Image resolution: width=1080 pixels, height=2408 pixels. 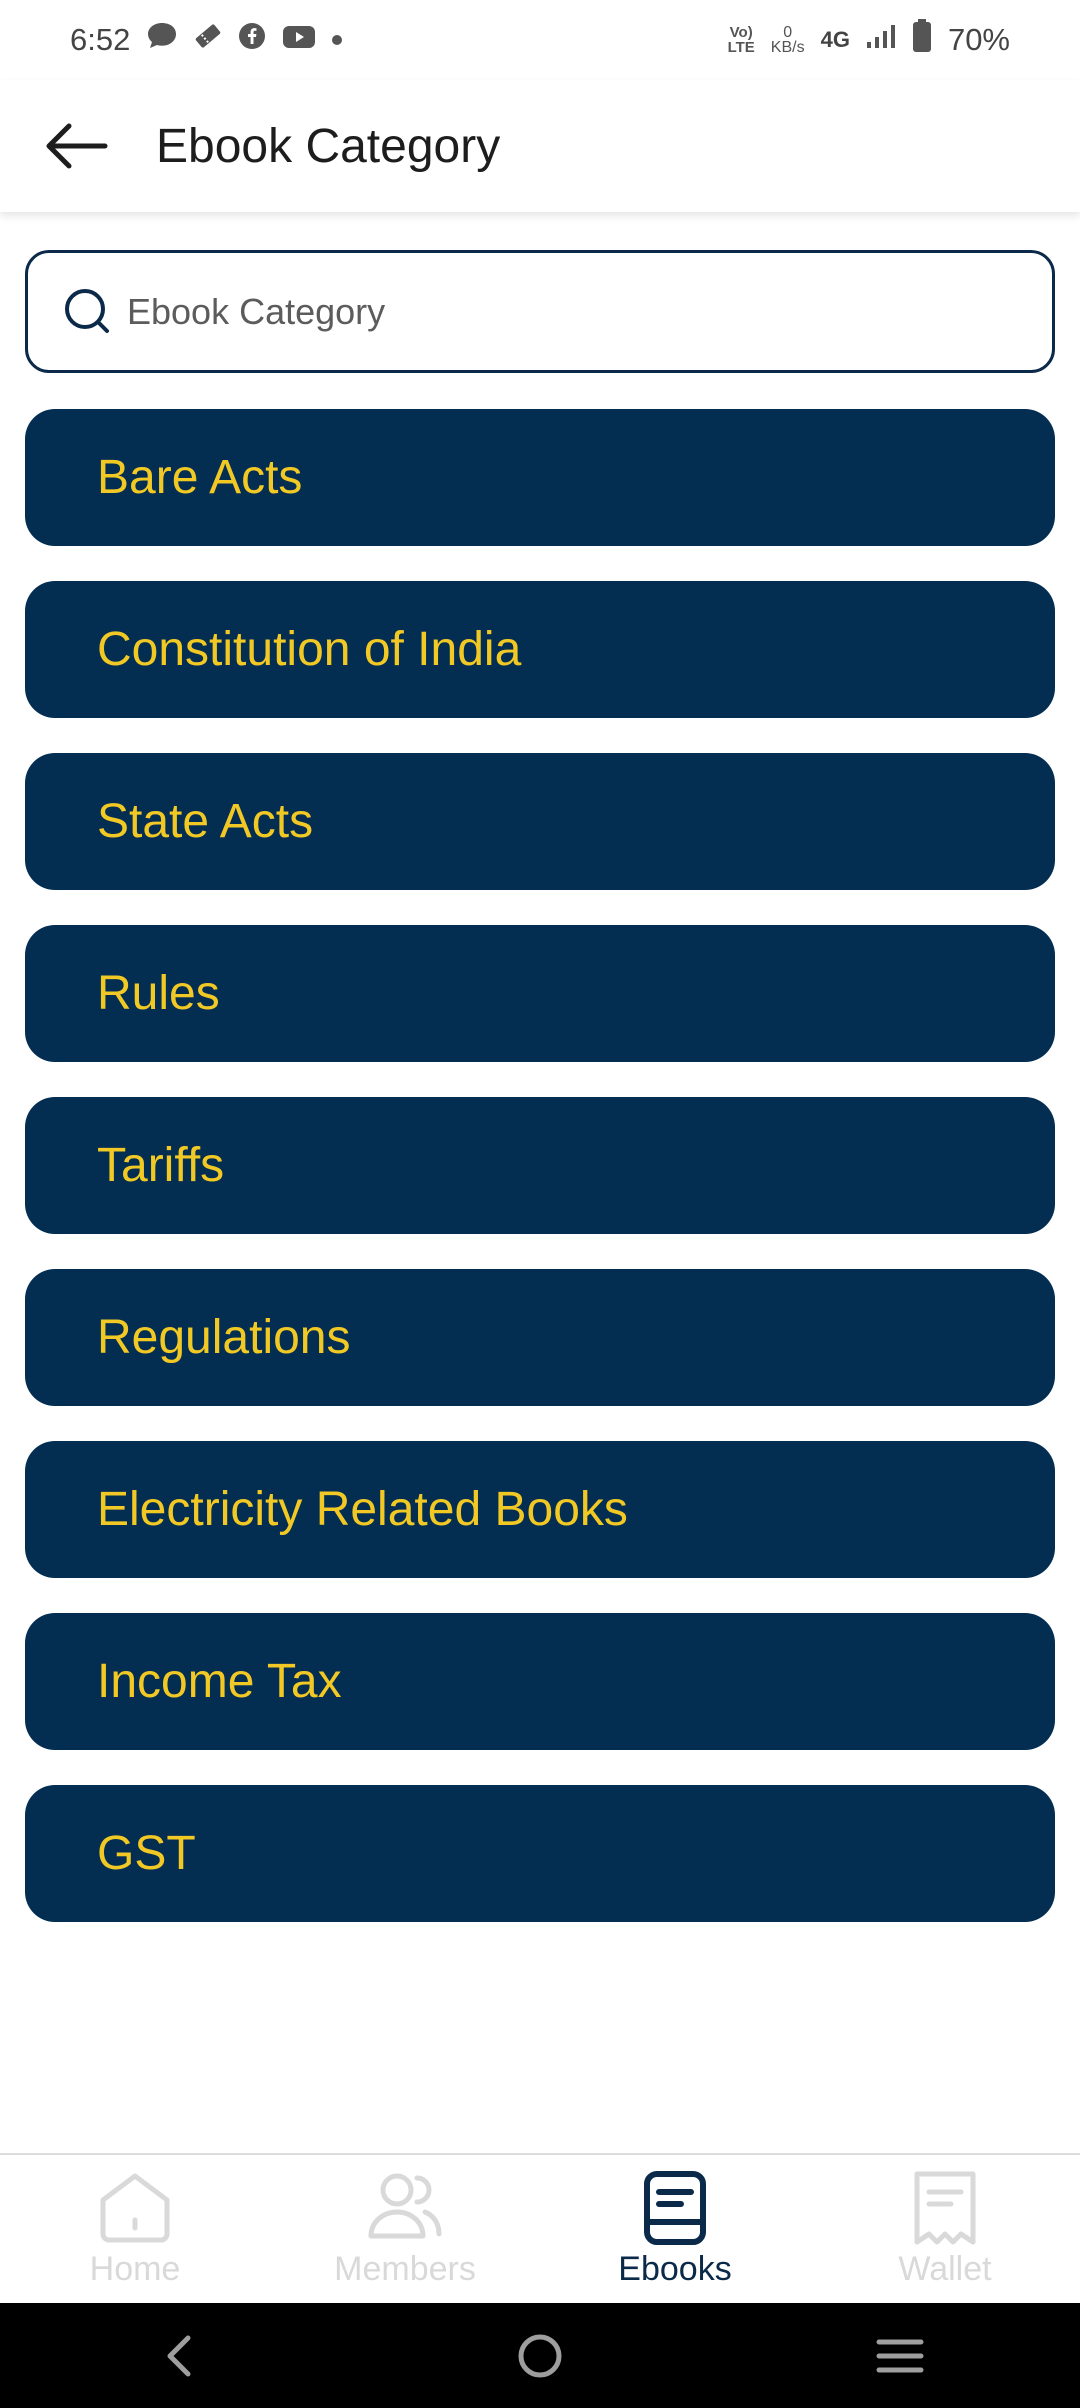 I want to click on bottom-nav: Home Members Ebooks Wallet, so click(x=540, y=2228).